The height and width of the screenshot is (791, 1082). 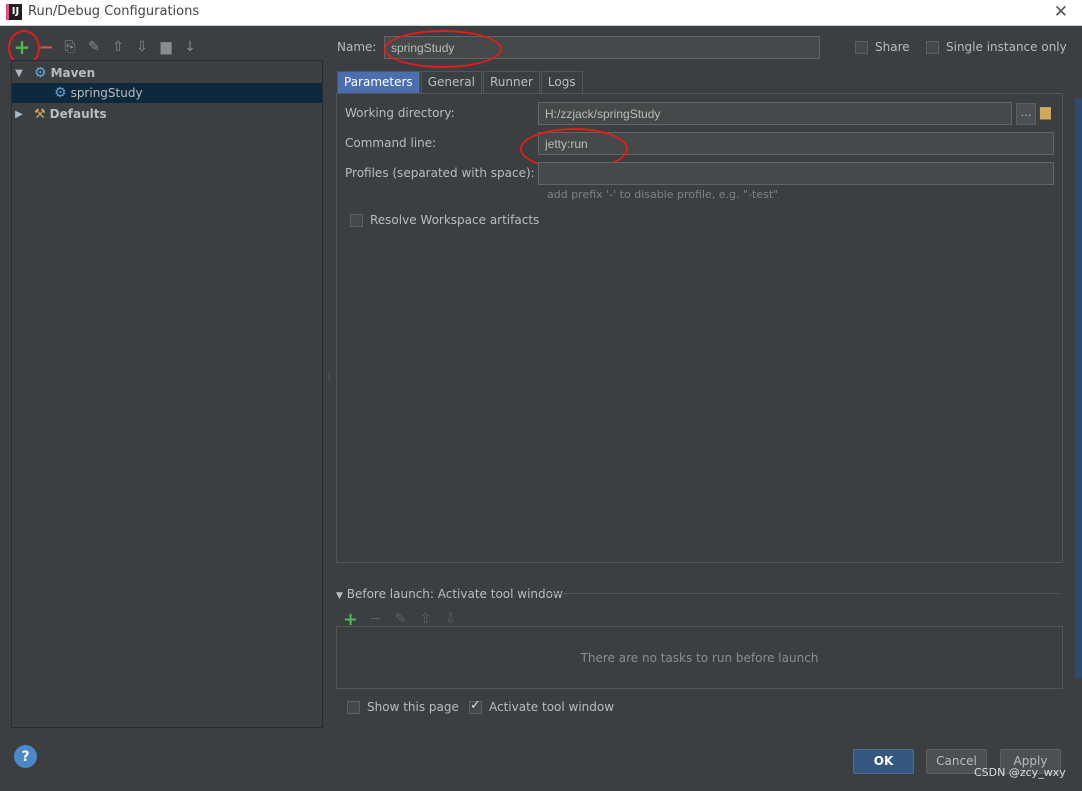 What do you see at coordinates (378, 82) in the screenshot?
I see `tab-parameters: Parameters` at bounding box center [378, 82].